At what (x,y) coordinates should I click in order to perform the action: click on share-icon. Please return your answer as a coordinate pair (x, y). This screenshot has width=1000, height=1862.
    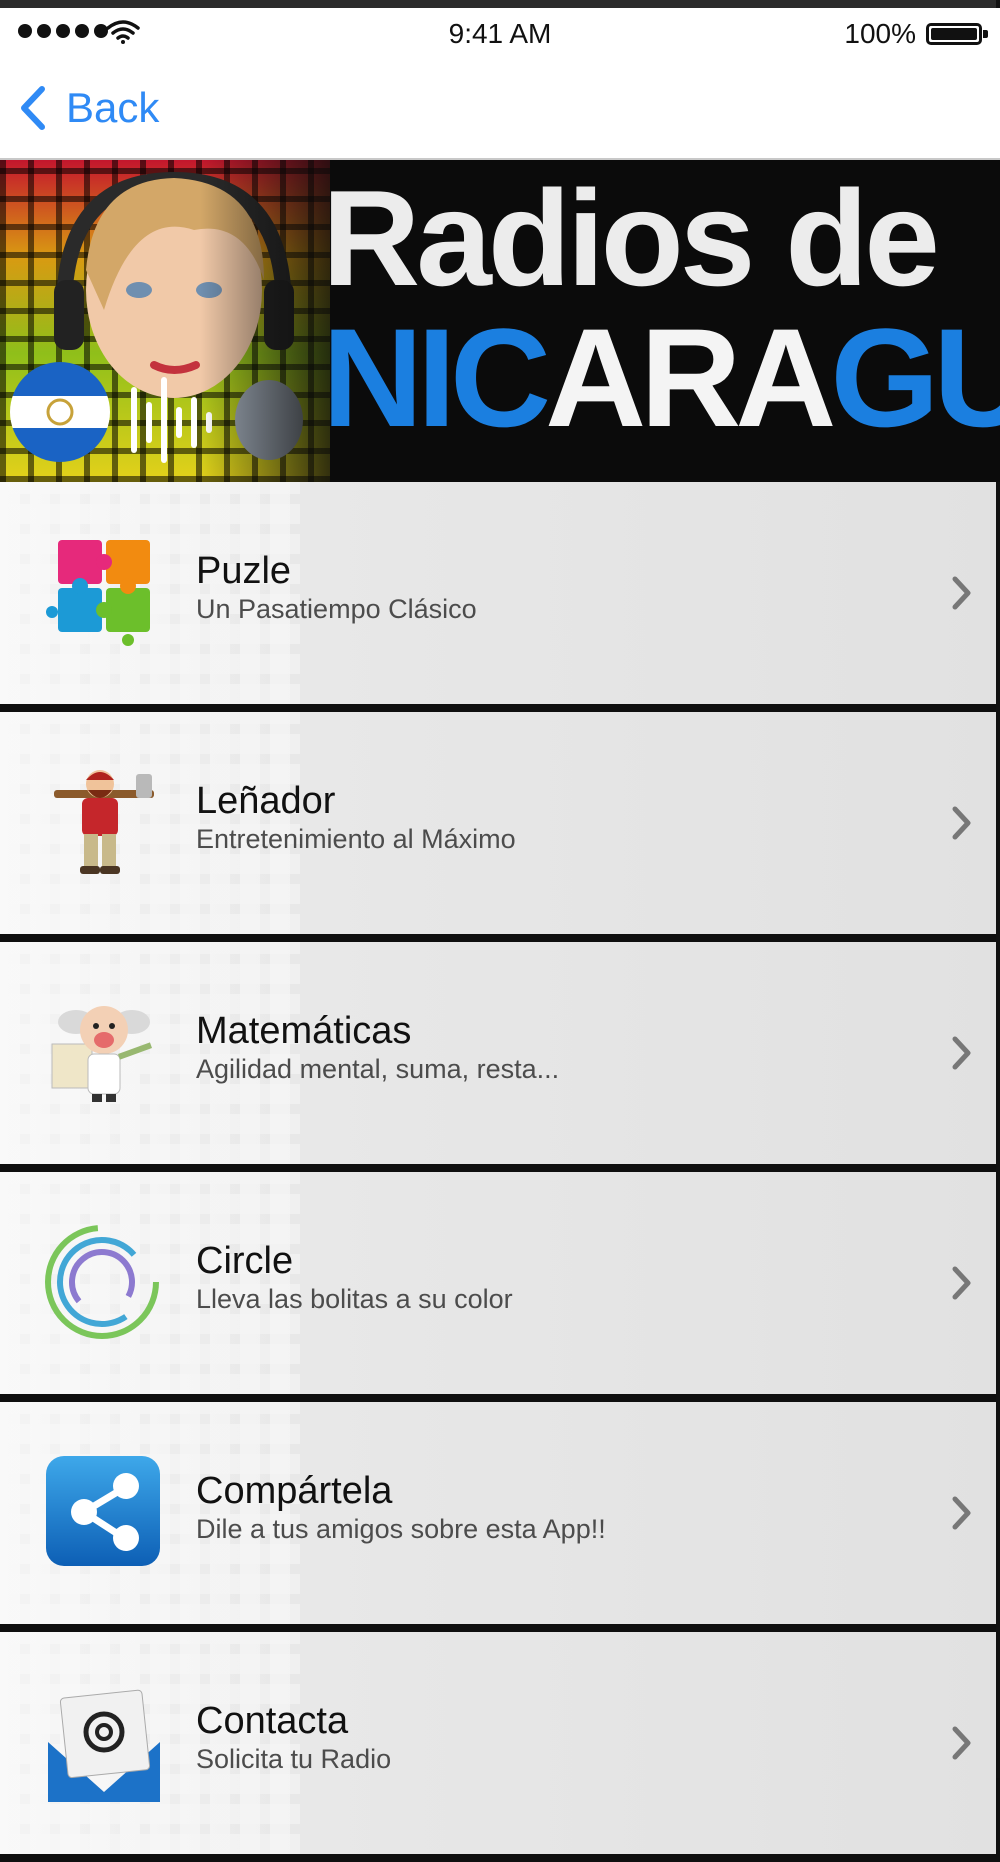
    Looking at the image, I should click on (103, 1511).